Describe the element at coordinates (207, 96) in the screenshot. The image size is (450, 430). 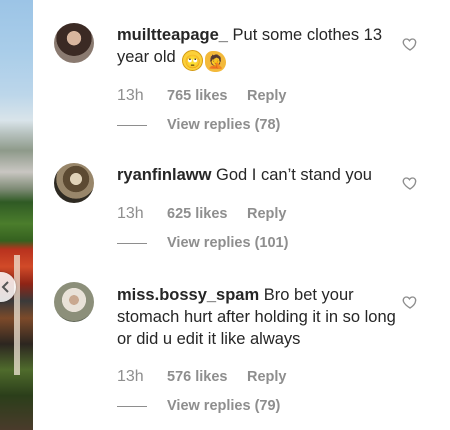
I see `like-count: 765 likes` at that location.